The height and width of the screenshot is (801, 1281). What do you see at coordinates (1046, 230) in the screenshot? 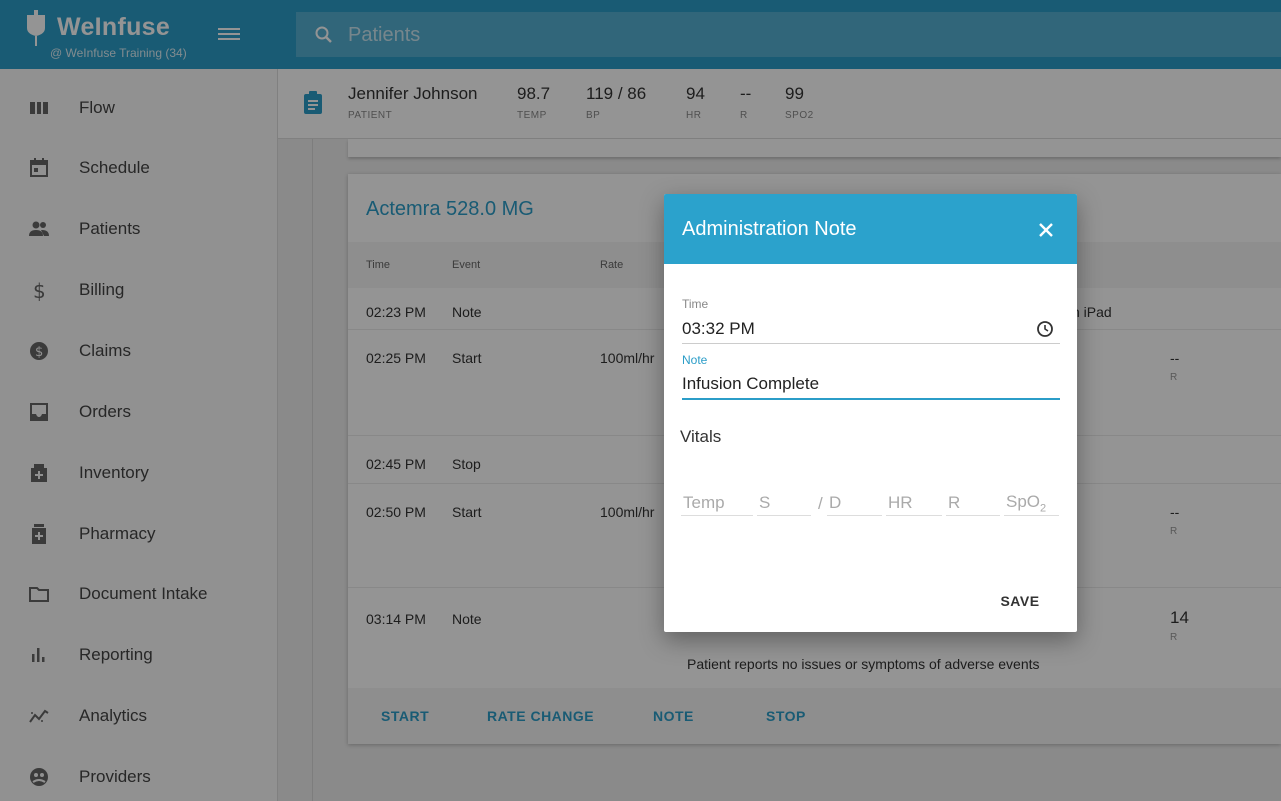
I see `close-icon` at bounding box center [1046, 230].